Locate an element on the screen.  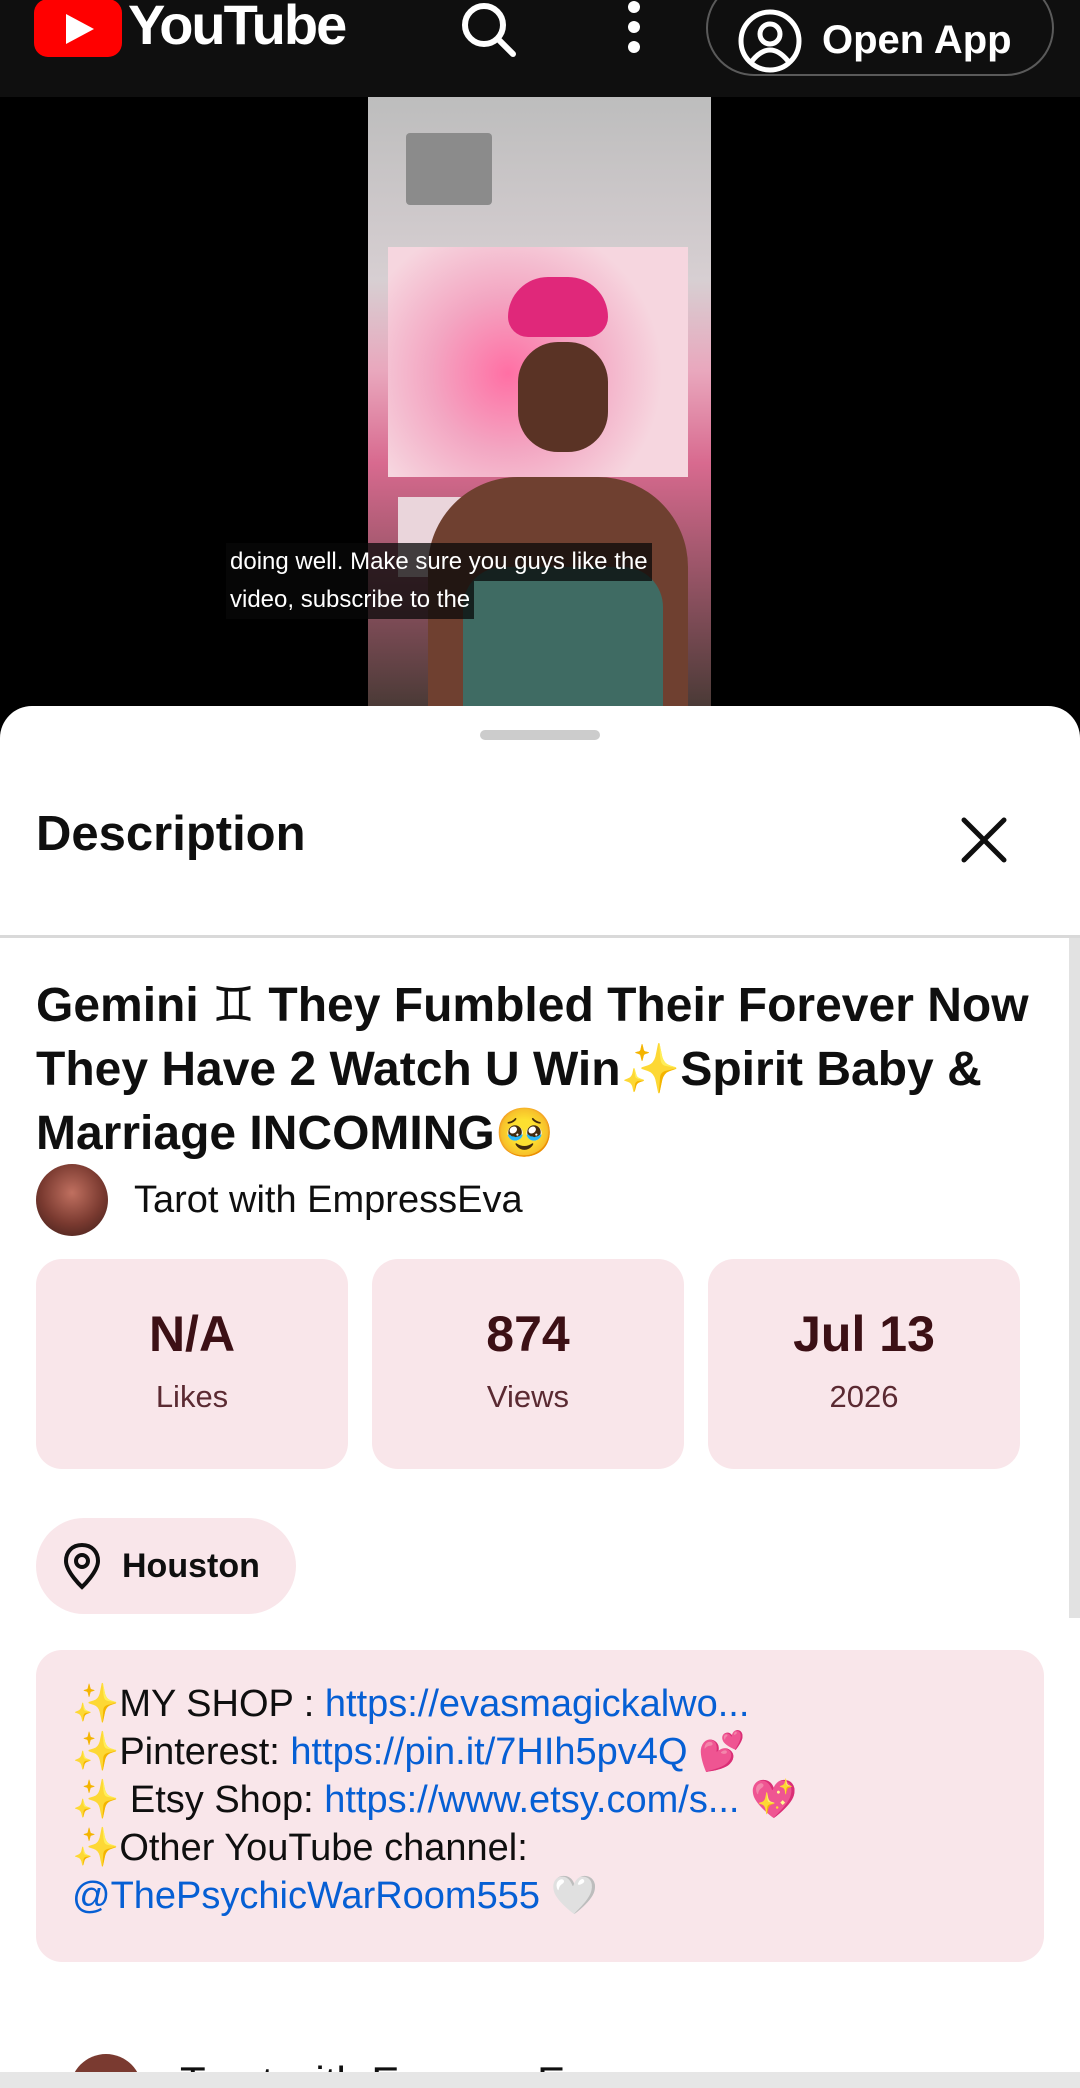
pinterest-link: https://pin.it/7HIh5pv4Q is located at coordinates (488, 1752).